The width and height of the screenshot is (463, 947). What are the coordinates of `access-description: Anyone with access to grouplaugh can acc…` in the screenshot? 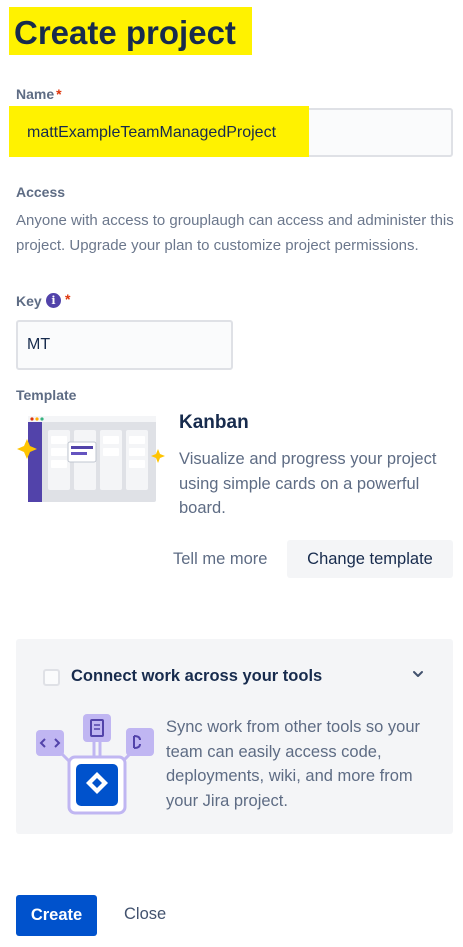 It's located at (235, 233).